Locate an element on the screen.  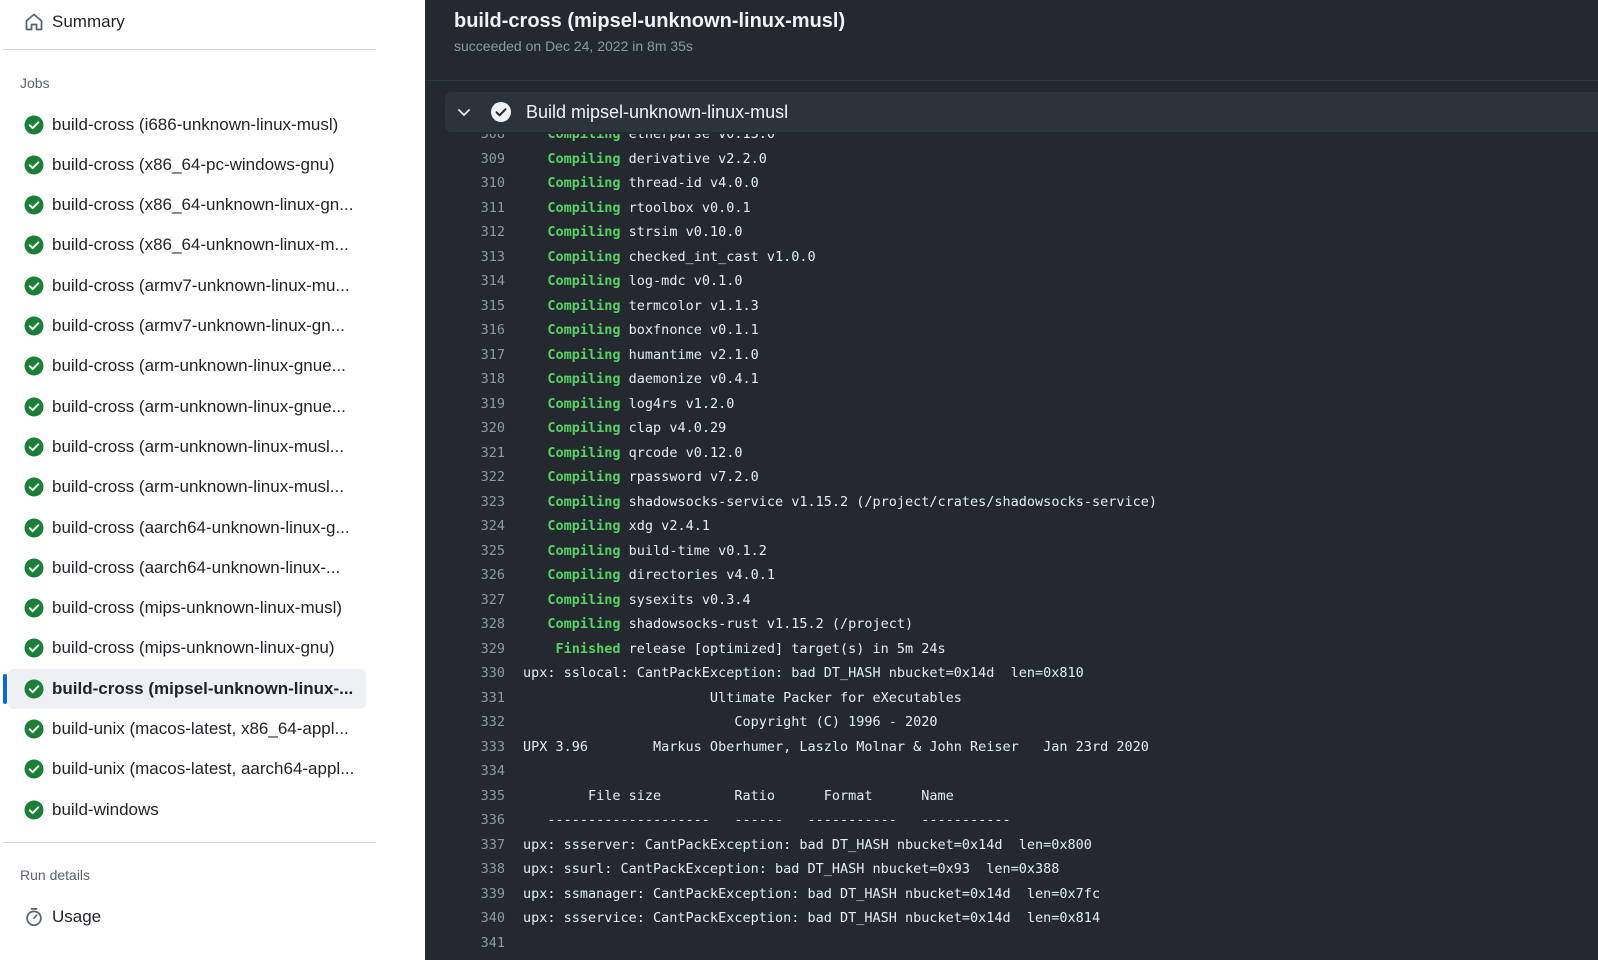
log-text: xdg v2.4.1 is located at coordinates (665, 526).